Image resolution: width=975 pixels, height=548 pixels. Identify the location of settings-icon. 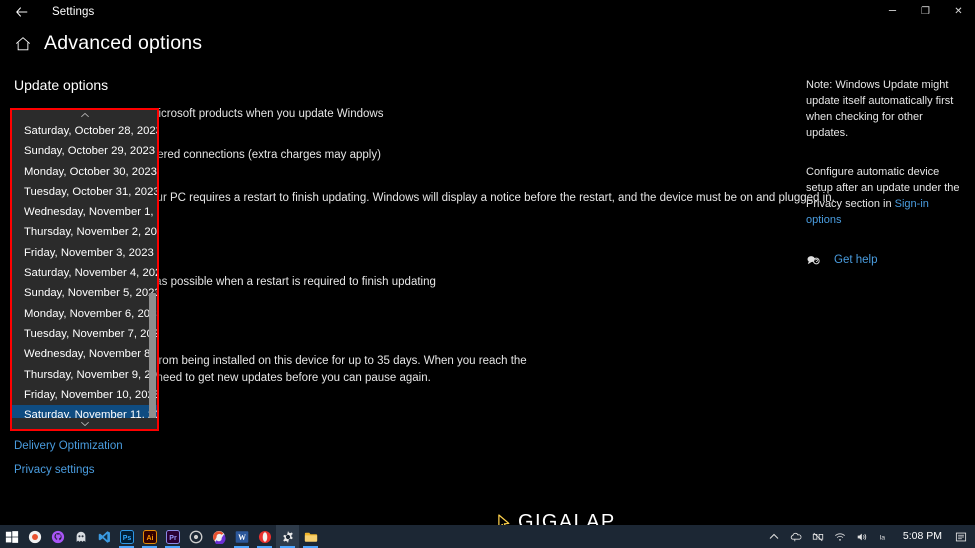
(287, 536).